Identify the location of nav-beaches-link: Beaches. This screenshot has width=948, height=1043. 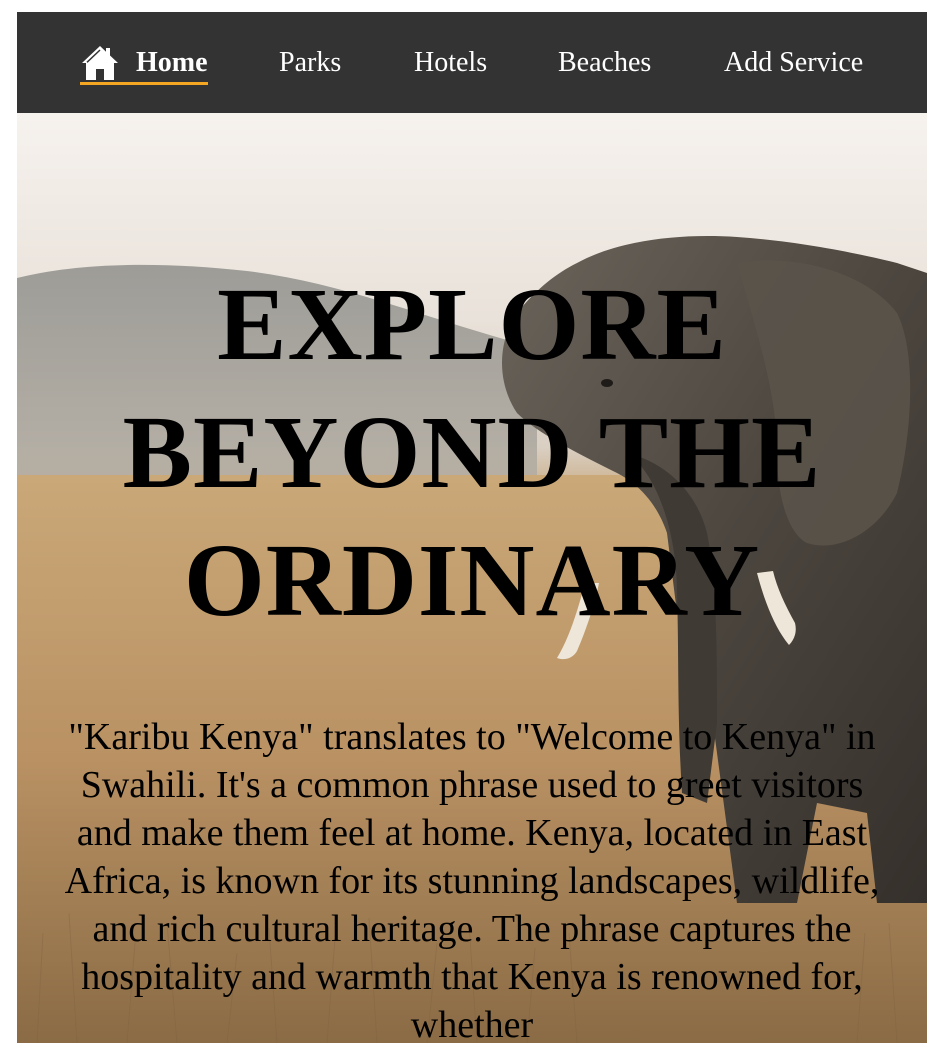
(604, 62).